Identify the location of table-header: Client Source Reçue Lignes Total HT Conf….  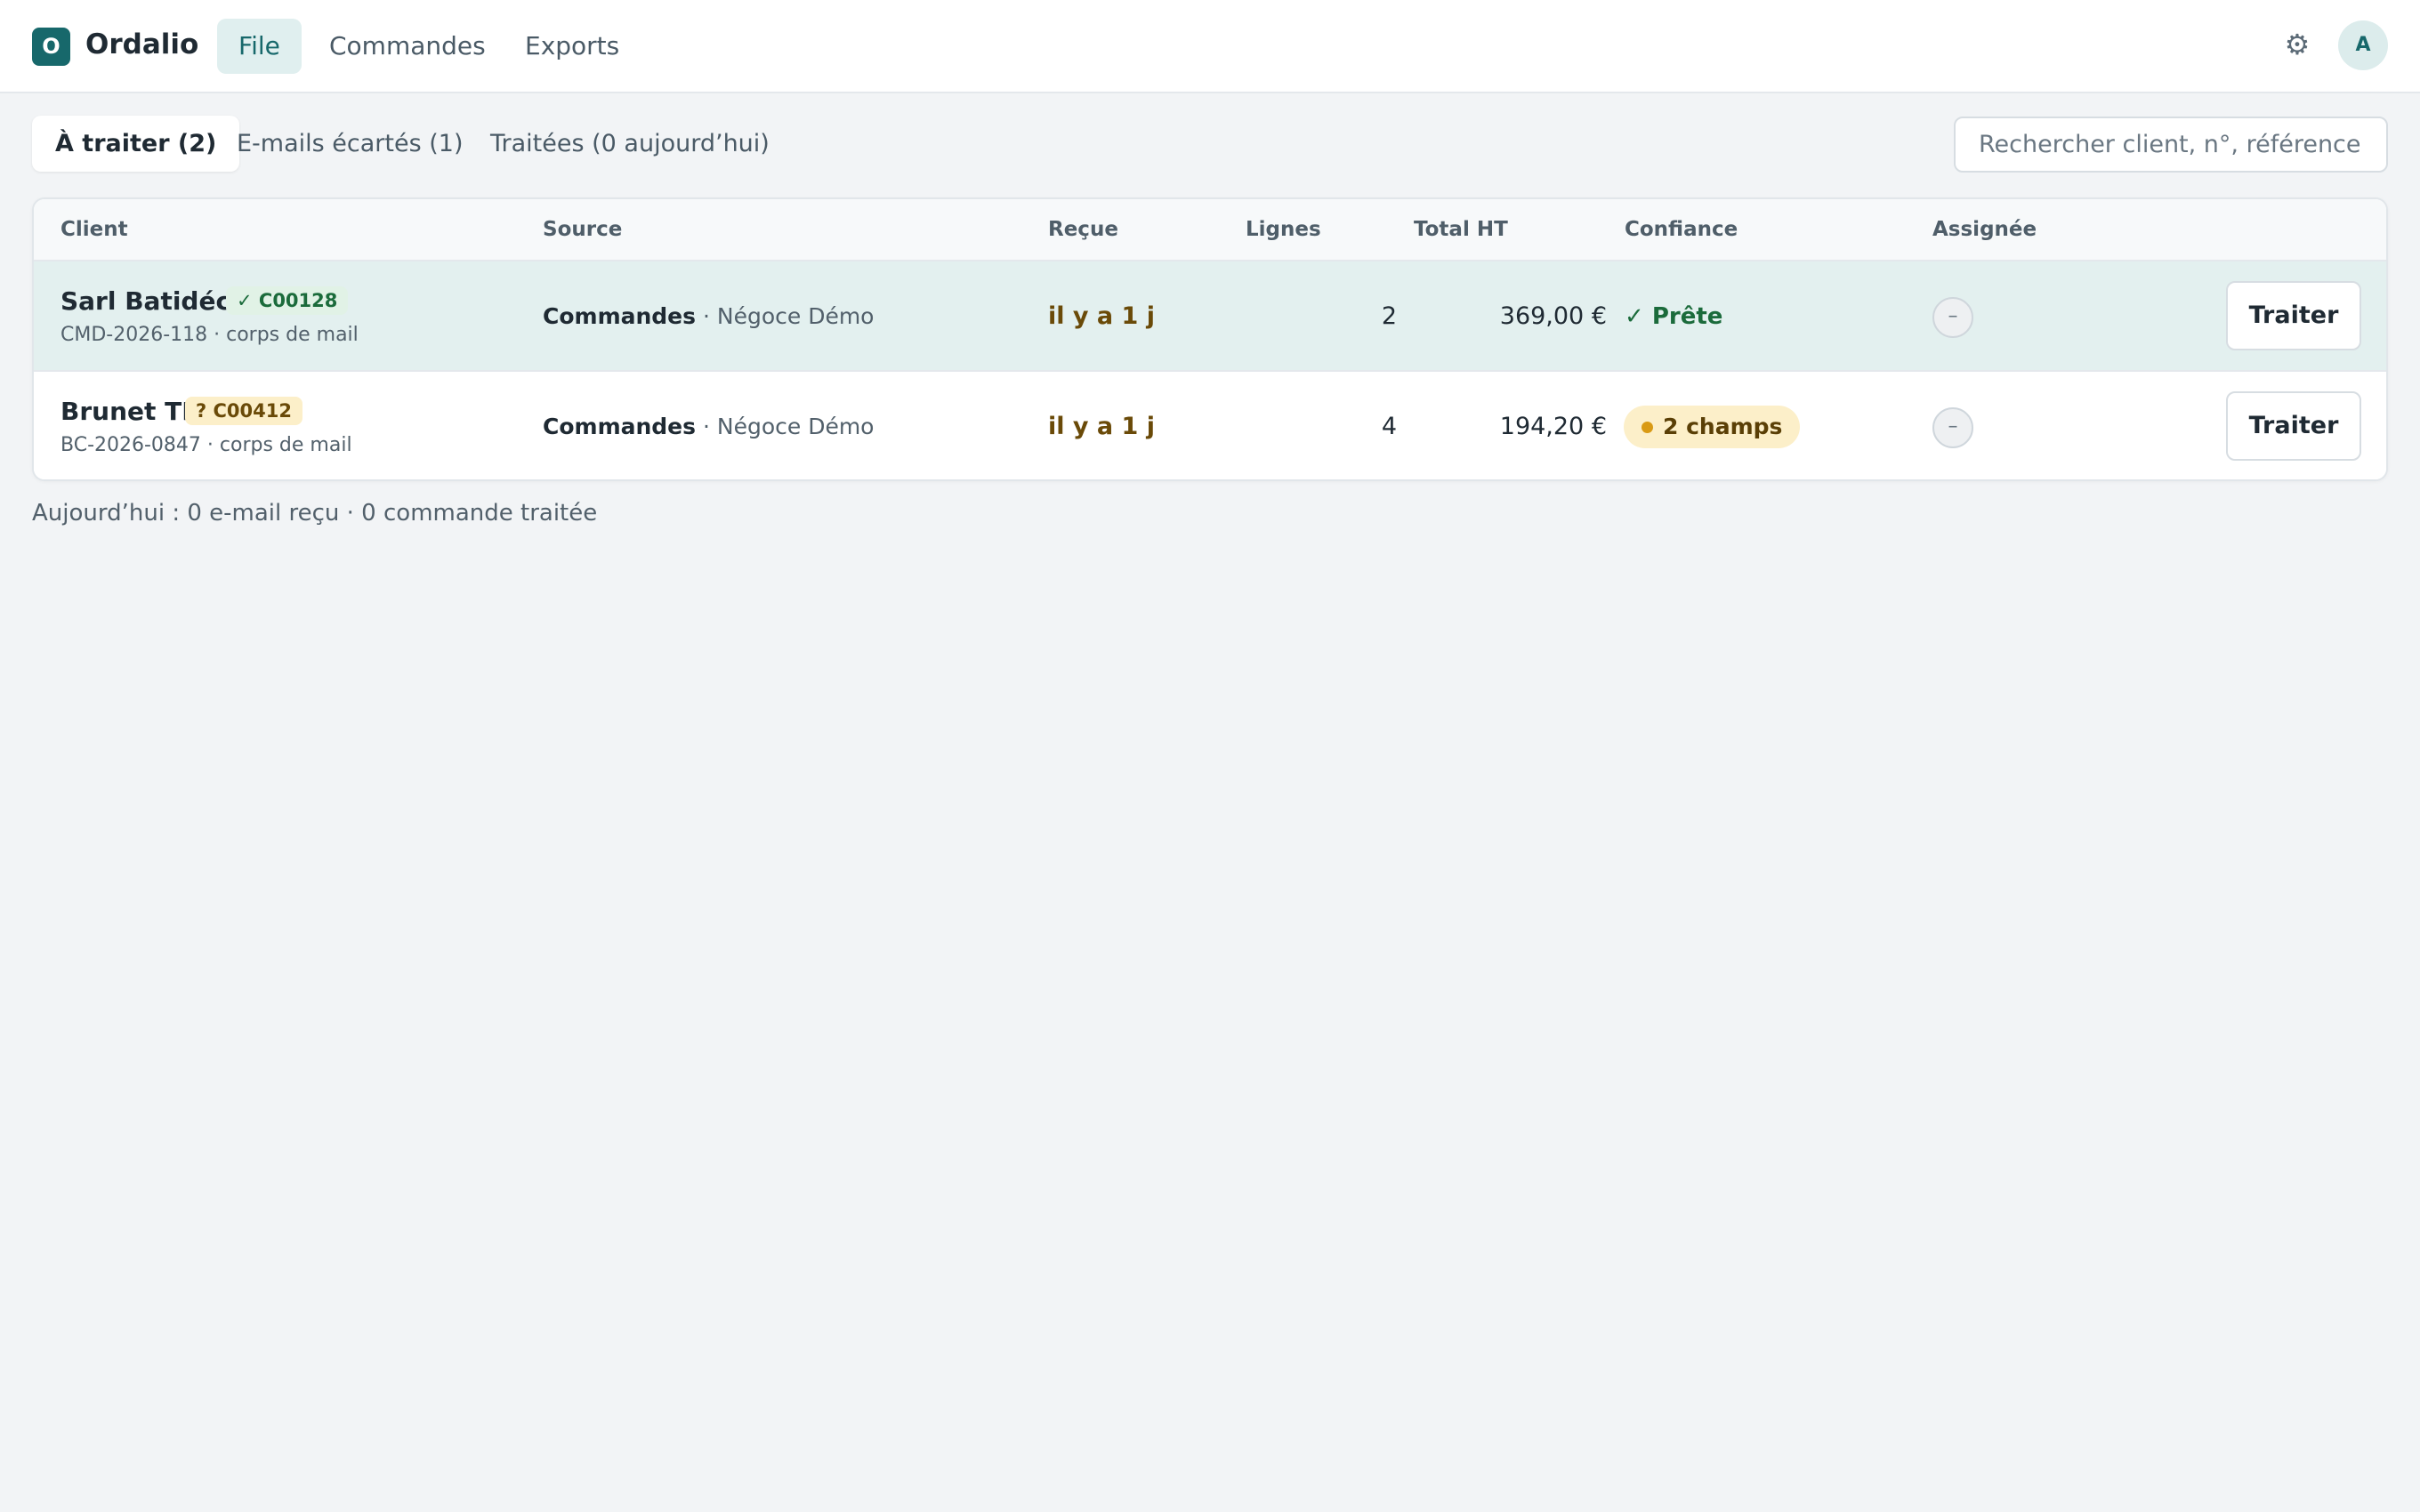
(1210, 230).